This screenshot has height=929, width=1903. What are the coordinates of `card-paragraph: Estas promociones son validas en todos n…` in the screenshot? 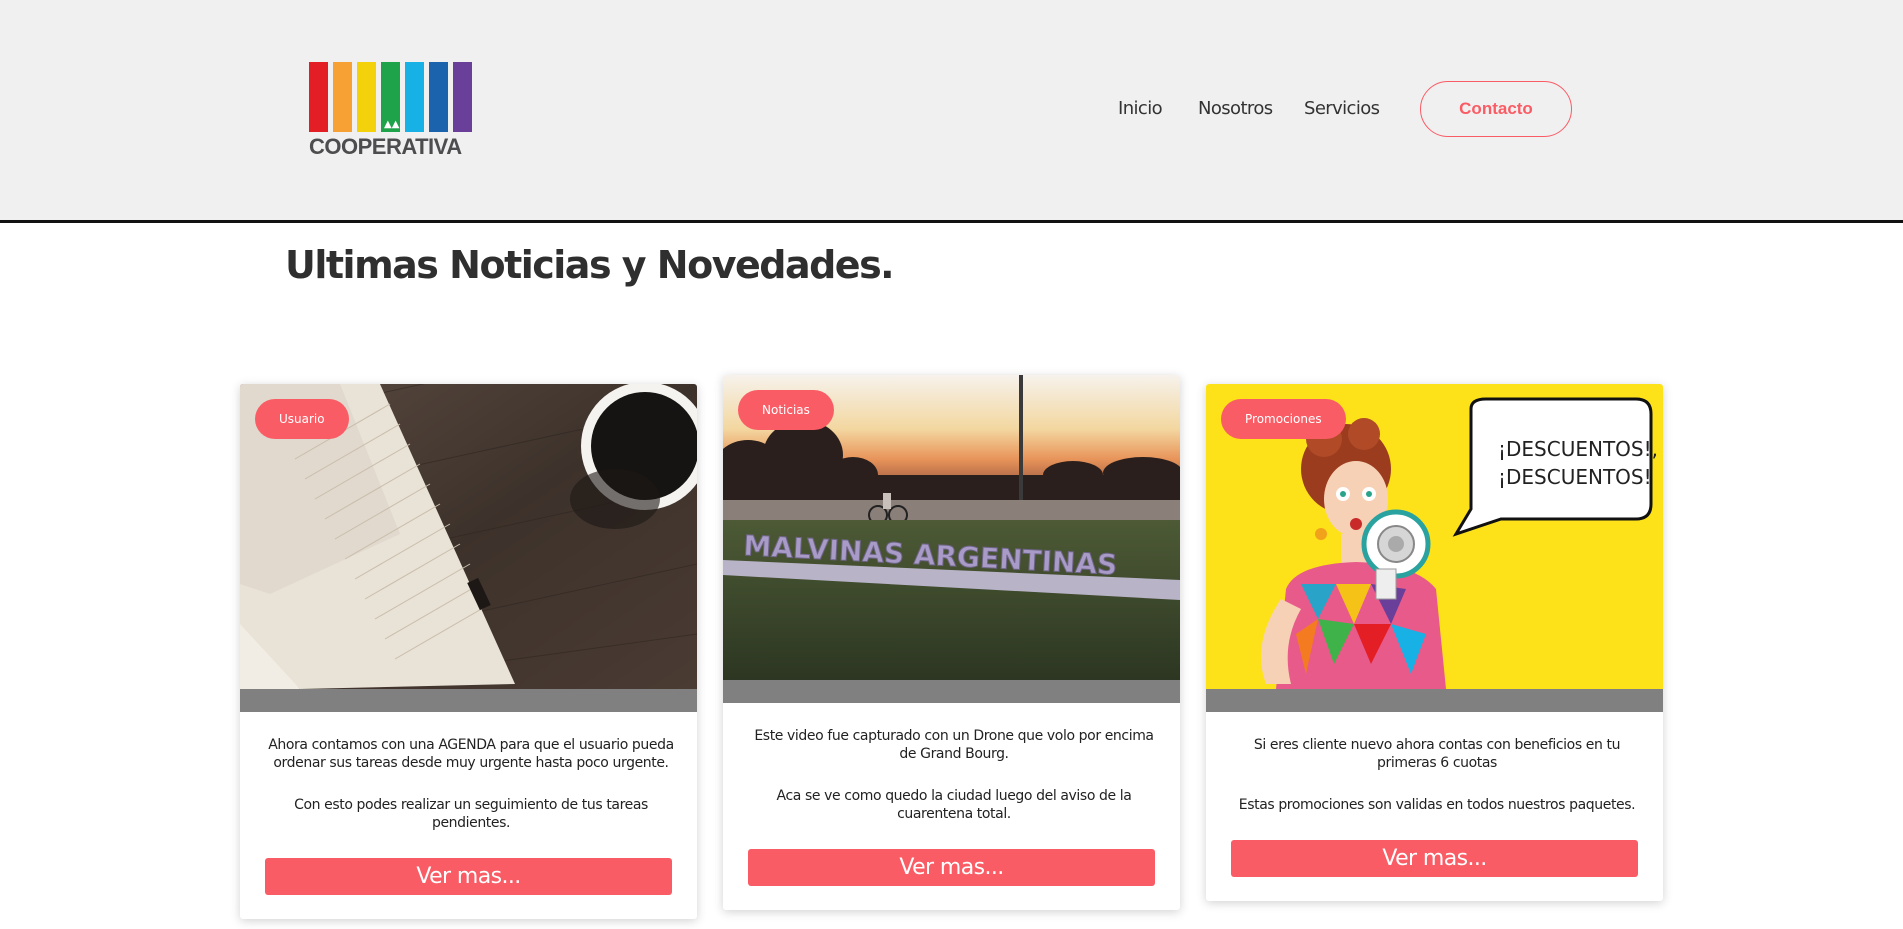 It's located at (1437, 805).